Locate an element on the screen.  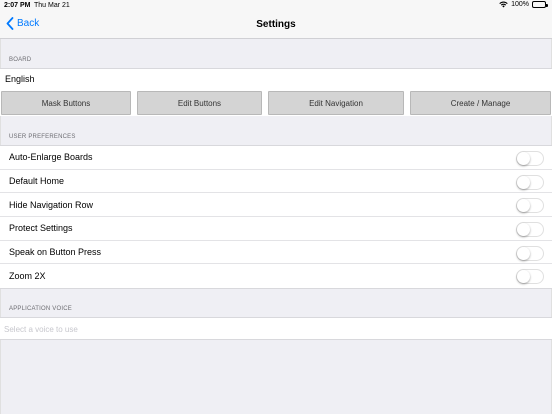
status-bar: 2:07 PM Thu Mar 21 100% is located at coordinates (276, 6).